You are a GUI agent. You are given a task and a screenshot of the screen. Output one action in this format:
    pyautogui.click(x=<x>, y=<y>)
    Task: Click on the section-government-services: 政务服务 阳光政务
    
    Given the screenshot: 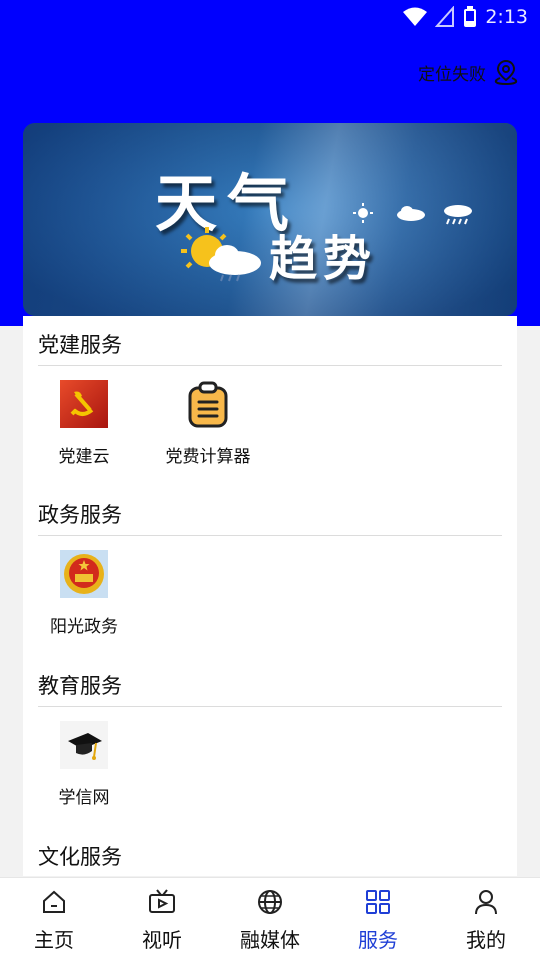 What is the action you would take?
    pyautogui.click(x=270, y=567)
    